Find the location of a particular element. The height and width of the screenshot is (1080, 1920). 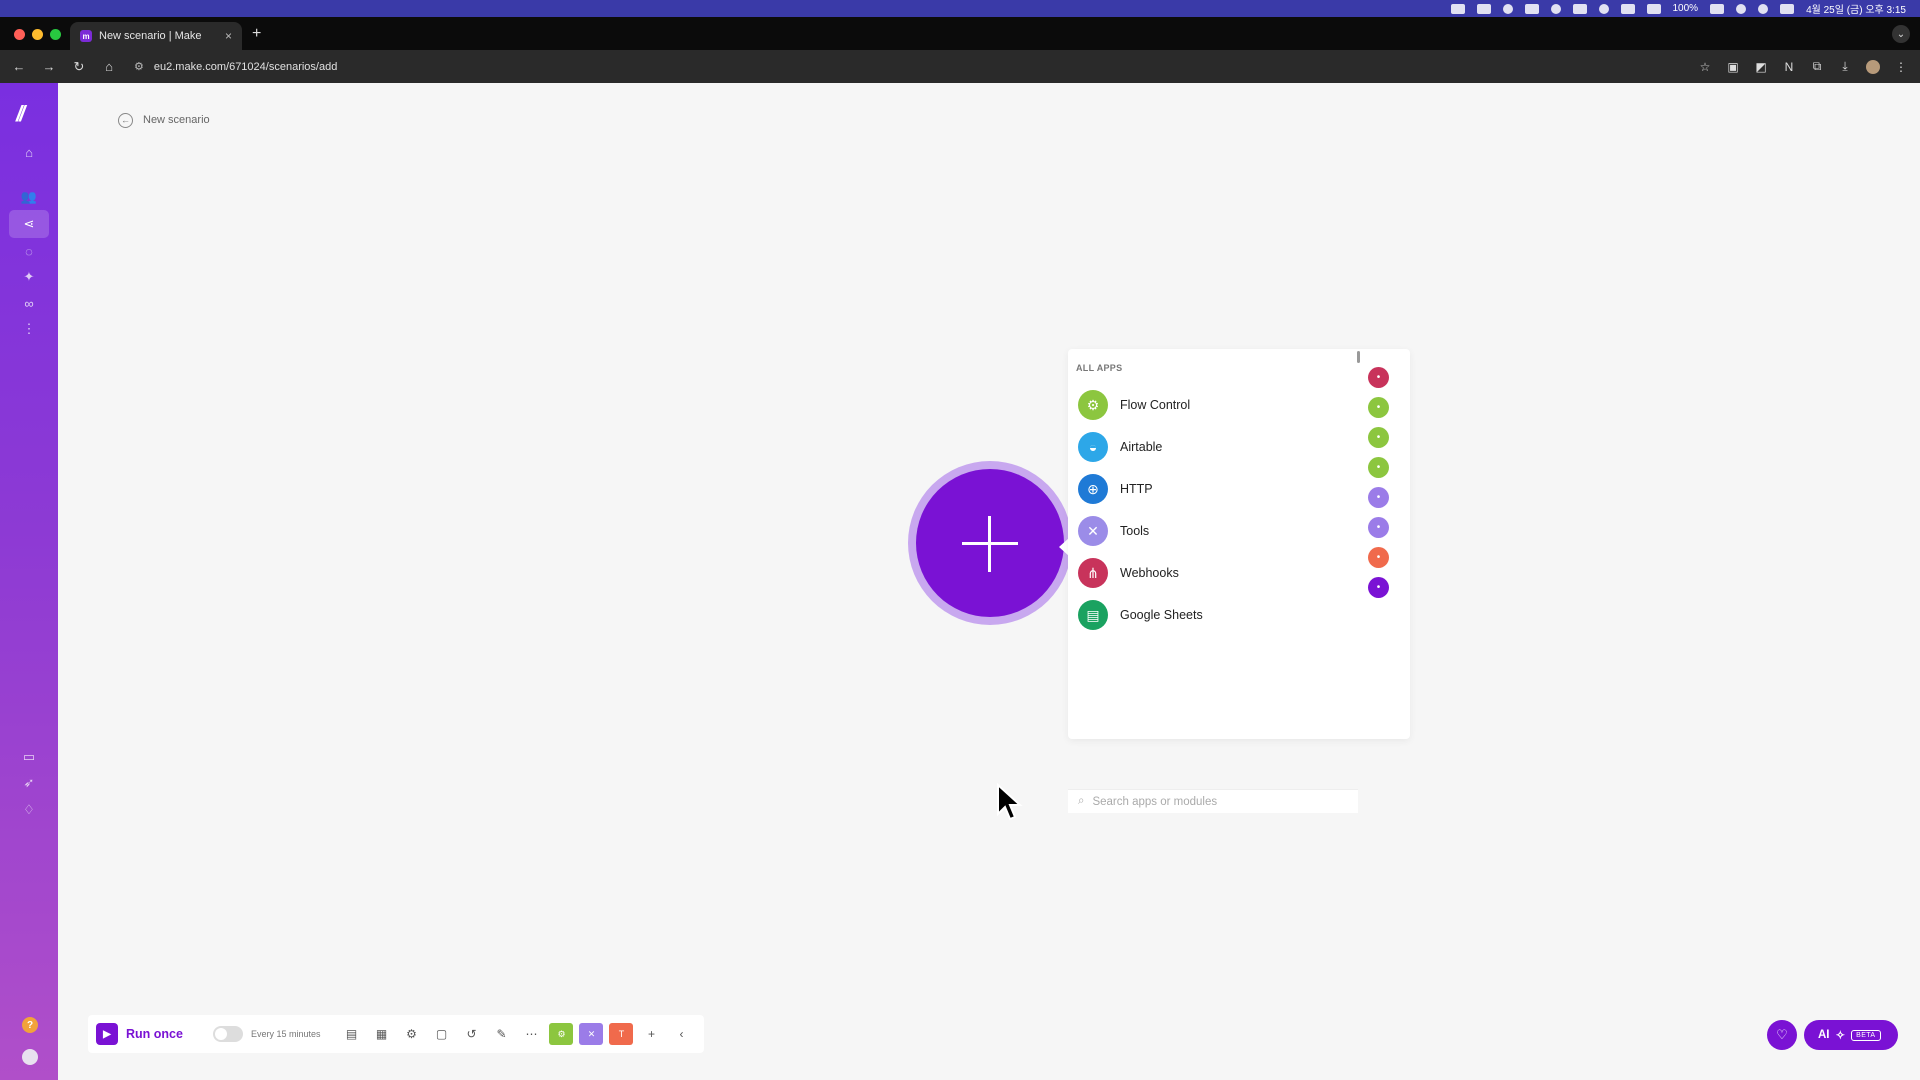

extension-icon: ▣ is located at coordinates (1733, 67).